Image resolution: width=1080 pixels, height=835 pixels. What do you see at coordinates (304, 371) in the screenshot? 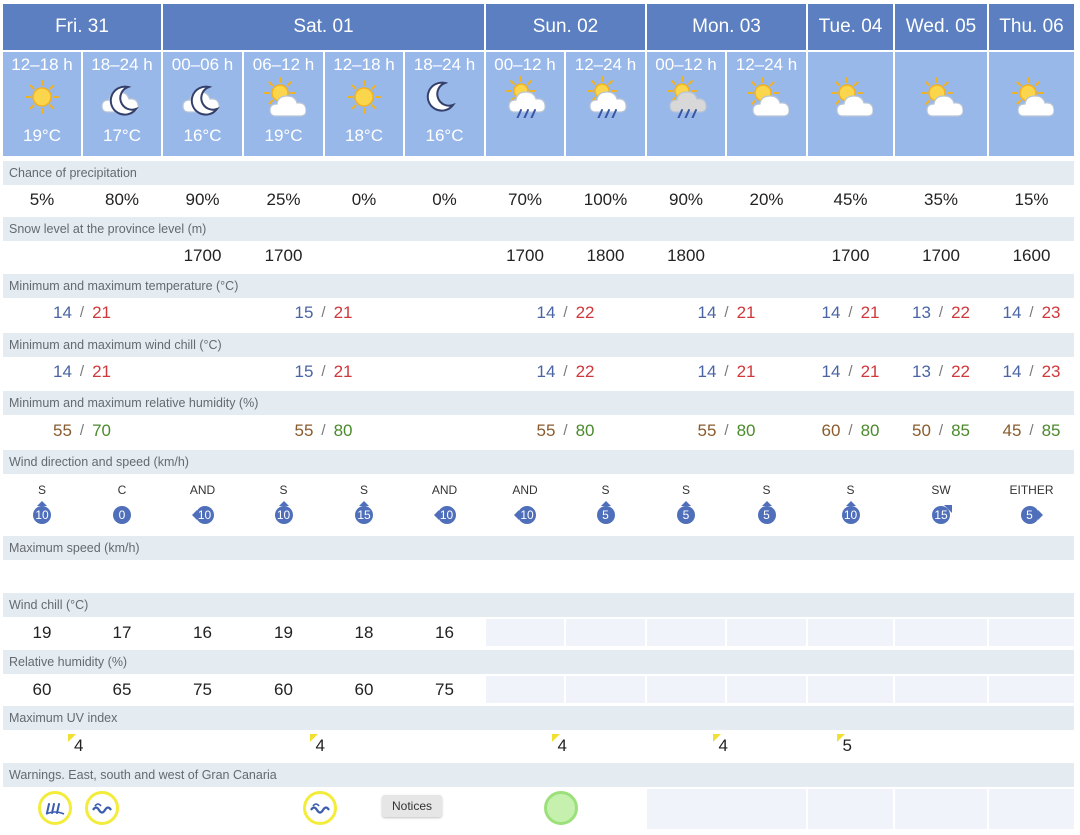
I see `chill_minmax-min: 15` at bounding box center [304, 371].